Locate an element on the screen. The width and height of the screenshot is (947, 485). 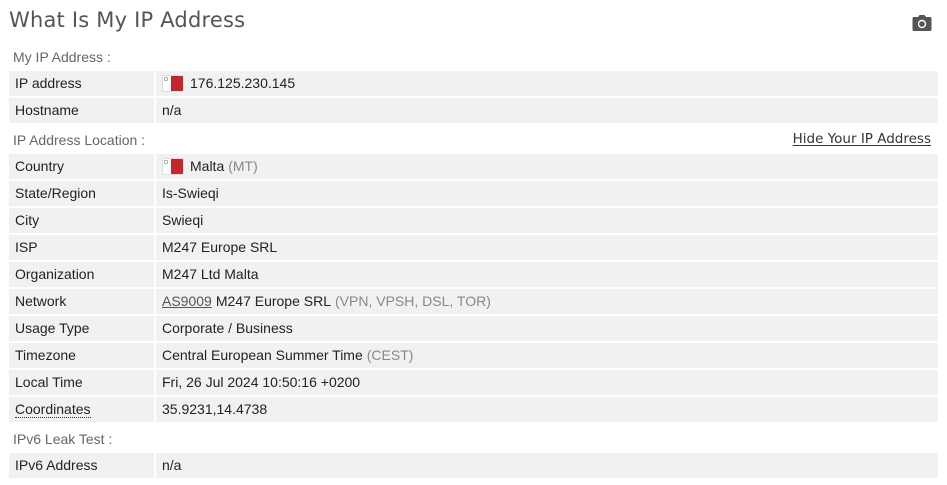
ip-address-value: 176.125.230.145 is located at coordinates (243, 83).